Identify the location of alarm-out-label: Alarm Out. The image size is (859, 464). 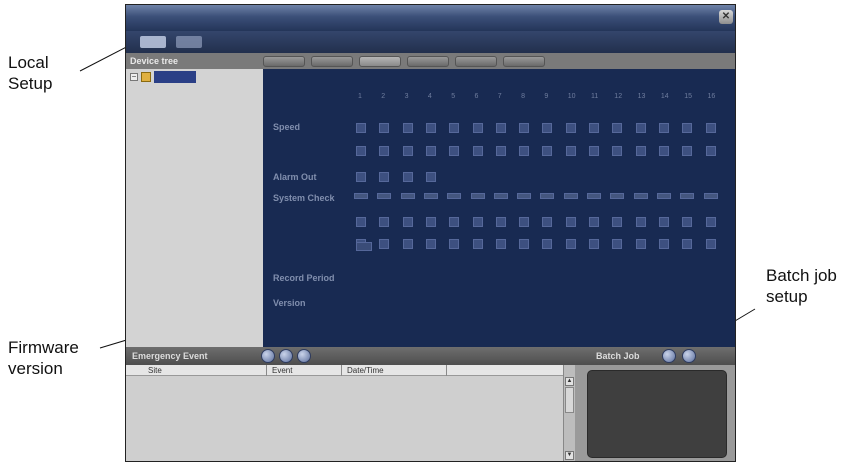
(295, 177).